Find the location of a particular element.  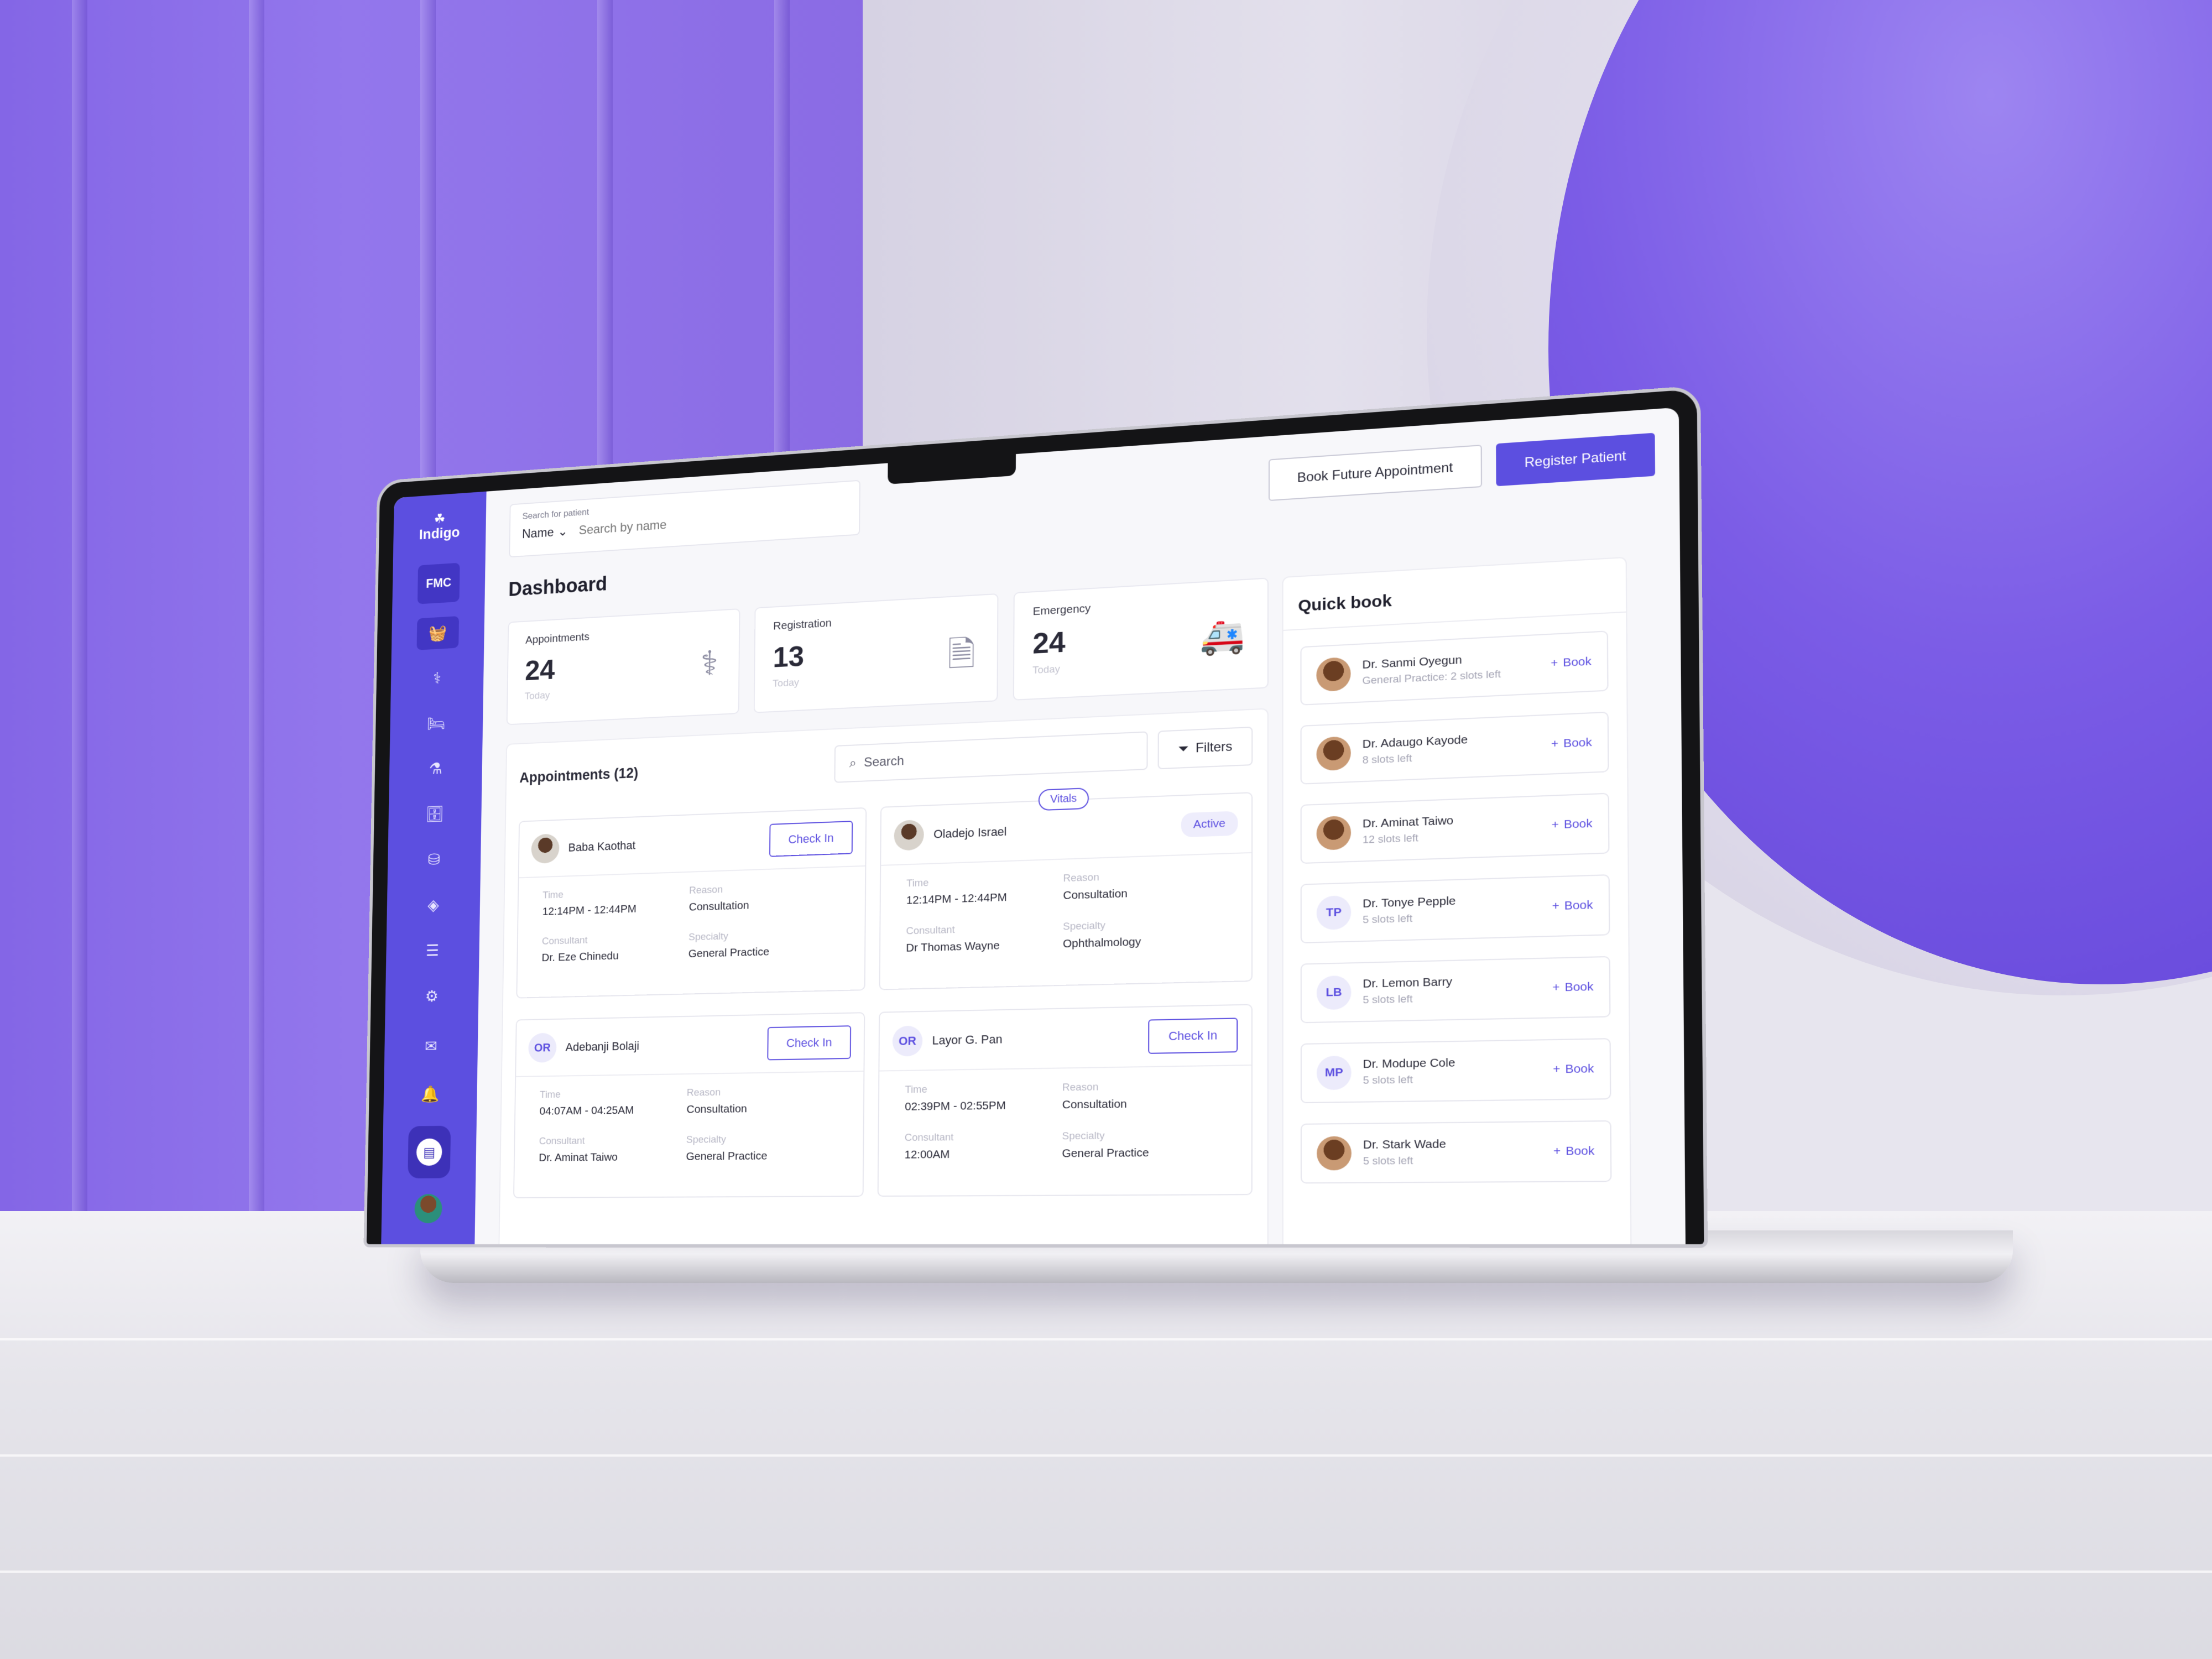

patient-name: Layor G. Pan is located at coordinates (1035, 1039).